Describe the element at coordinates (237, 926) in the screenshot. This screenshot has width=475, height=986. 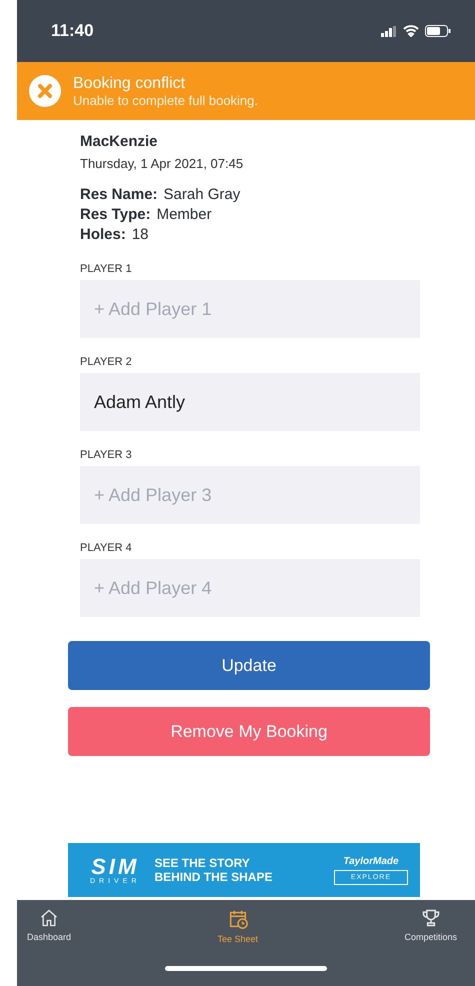
I see `tab-item: Tee Sheet` at that location.